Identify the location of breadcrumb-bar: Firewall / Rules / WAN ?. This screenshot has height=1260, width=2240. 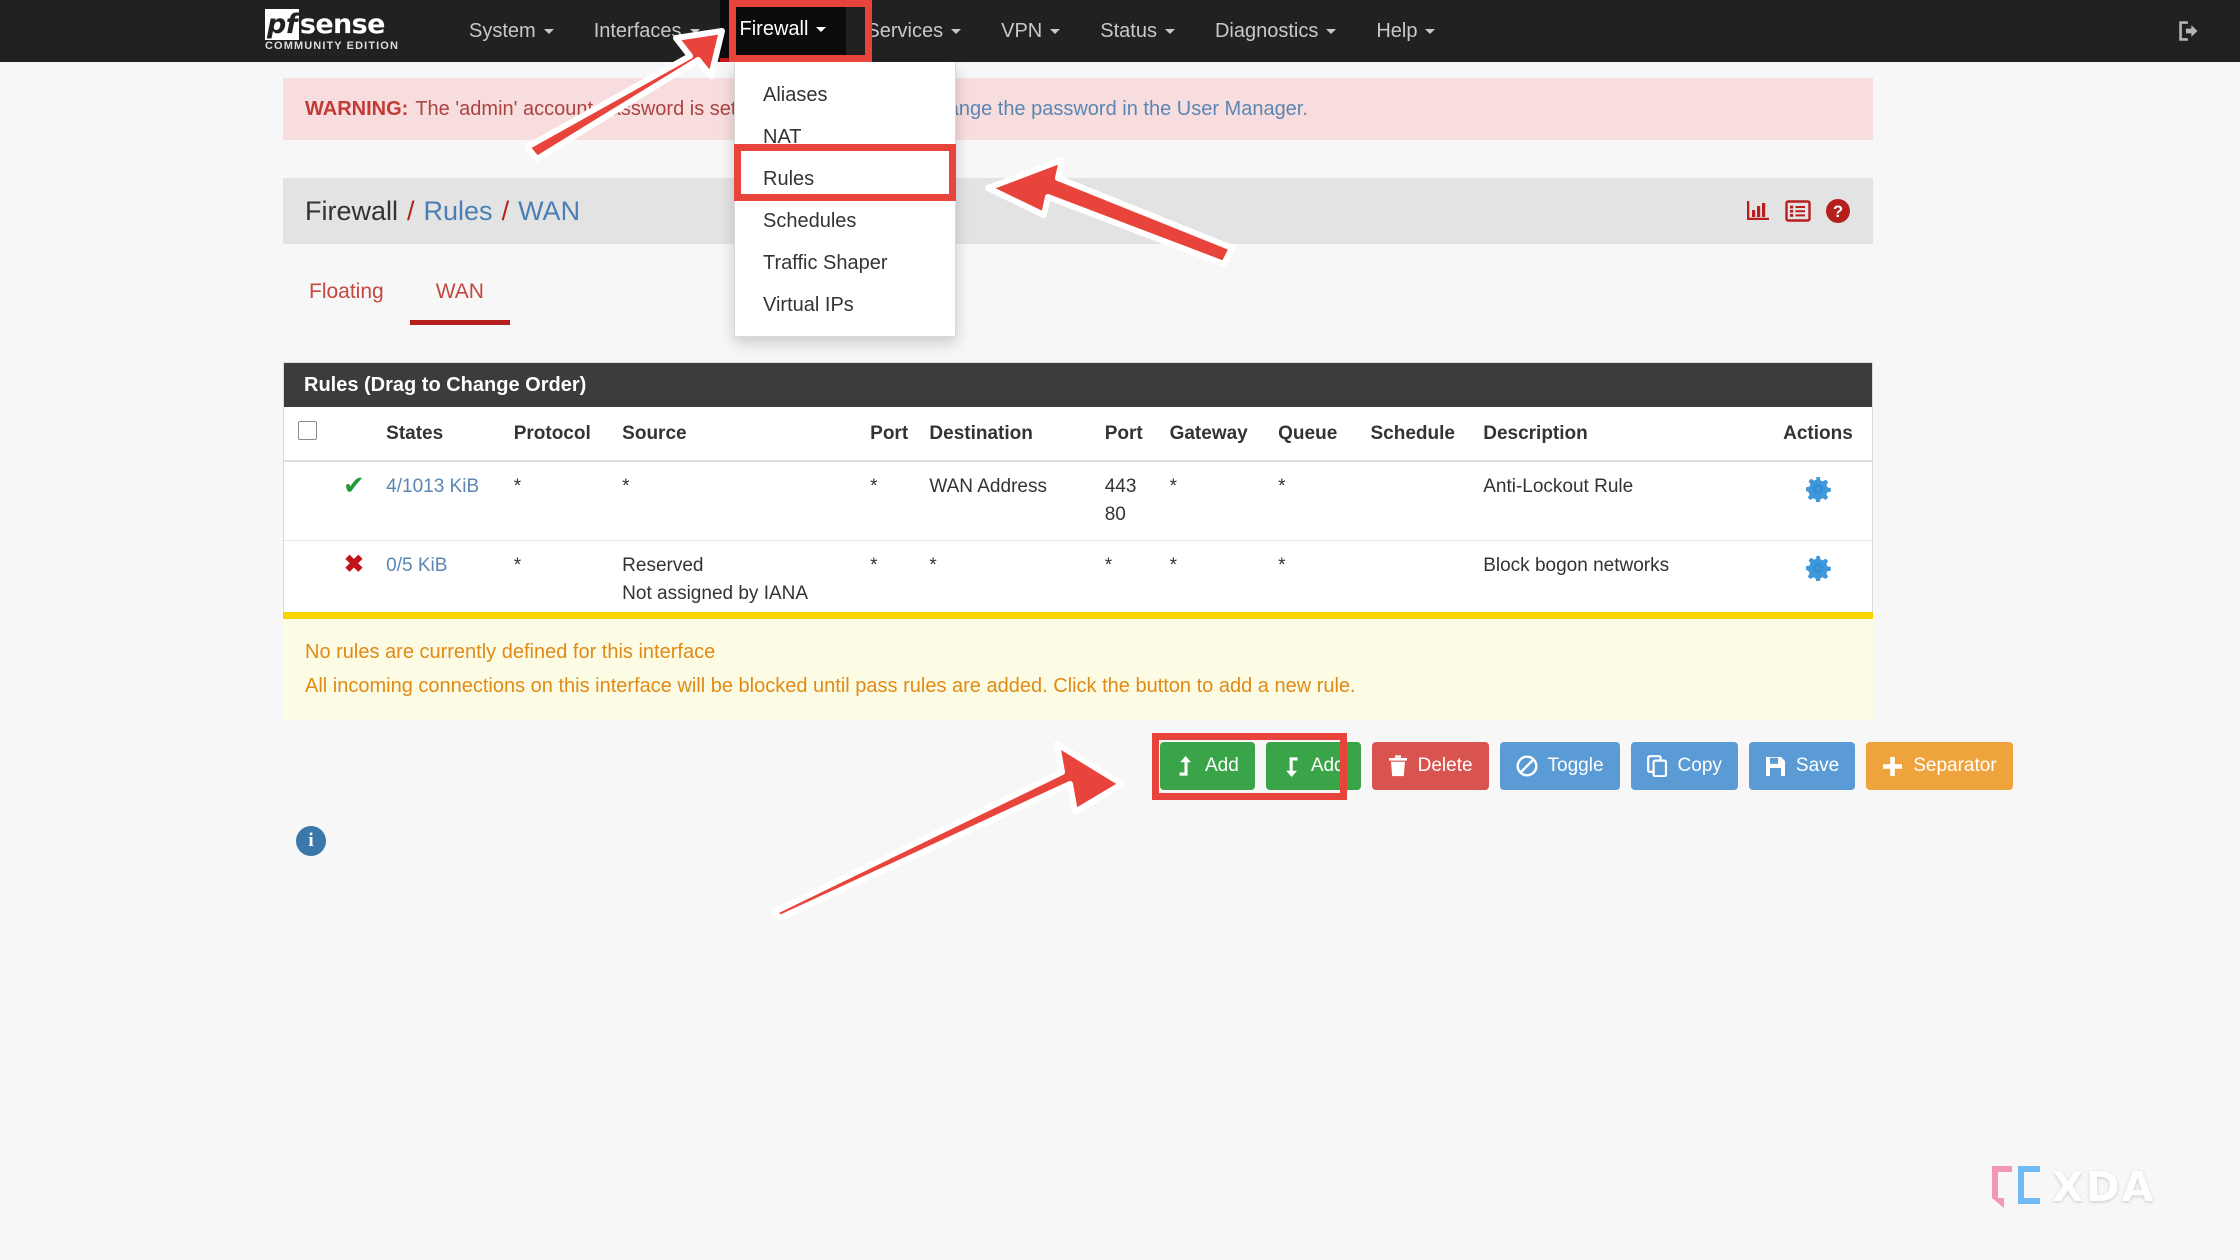
(1078, 211).